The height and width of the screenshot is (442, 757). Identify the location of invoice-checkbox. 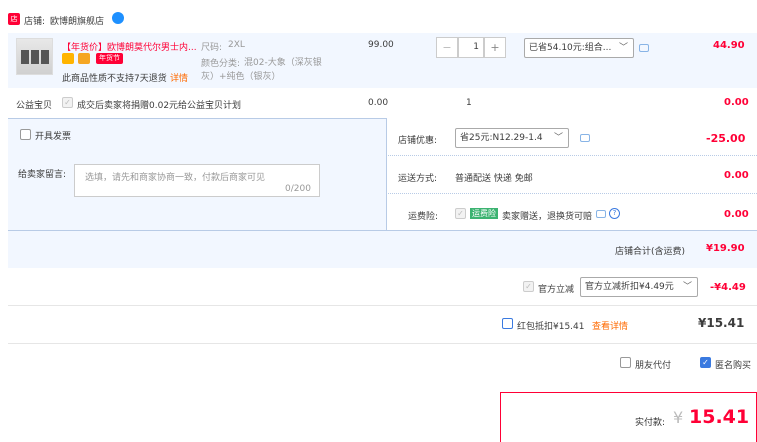
(25, 134).